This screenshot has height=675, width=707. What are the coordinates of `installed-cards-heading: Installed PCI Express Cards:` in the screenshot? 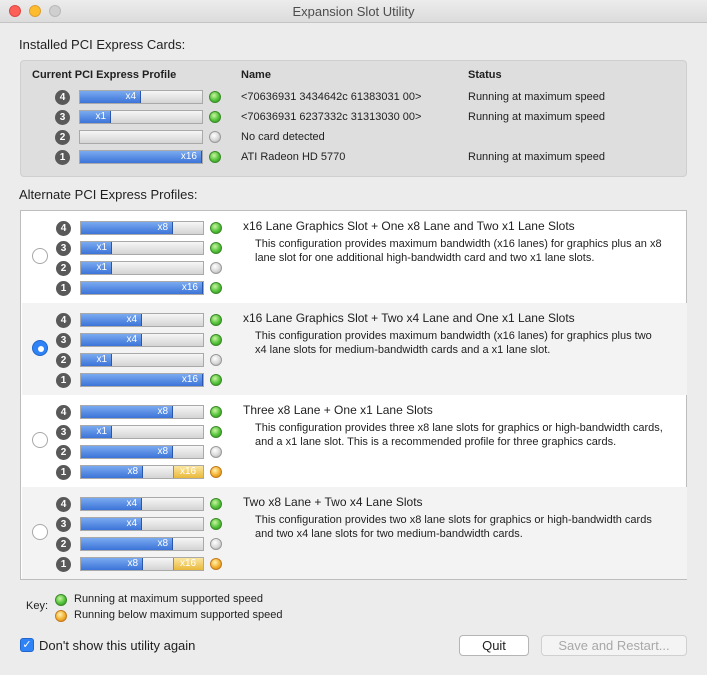 It's located at (102, 44).